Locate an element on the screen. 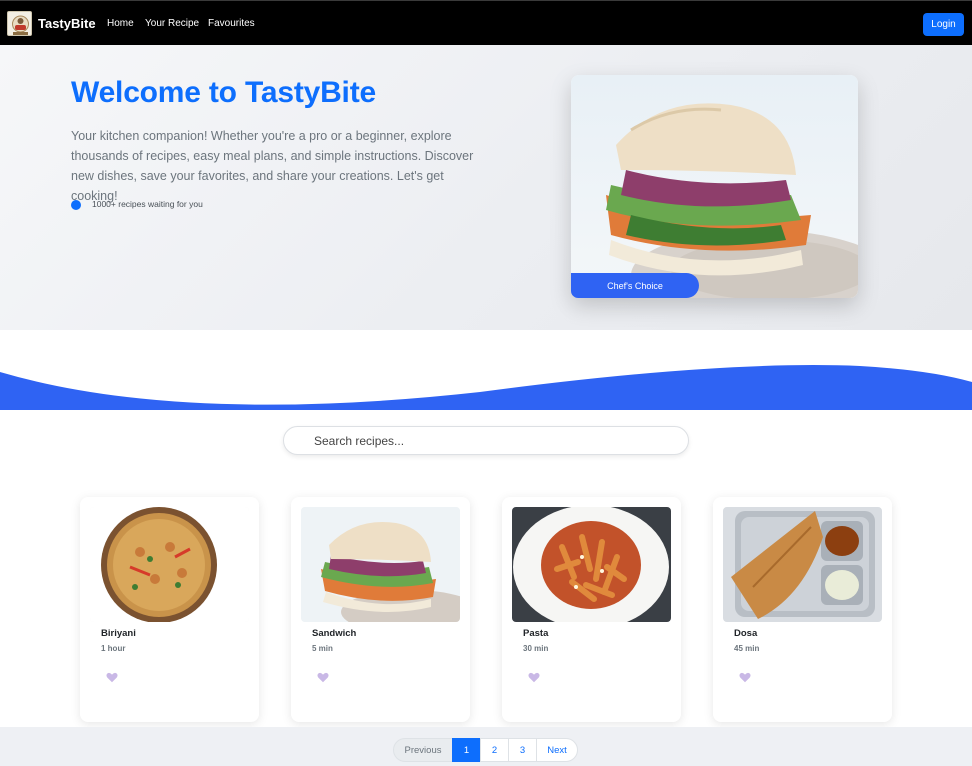  recipe-title: Pasta is located at coordinates (536, 633).